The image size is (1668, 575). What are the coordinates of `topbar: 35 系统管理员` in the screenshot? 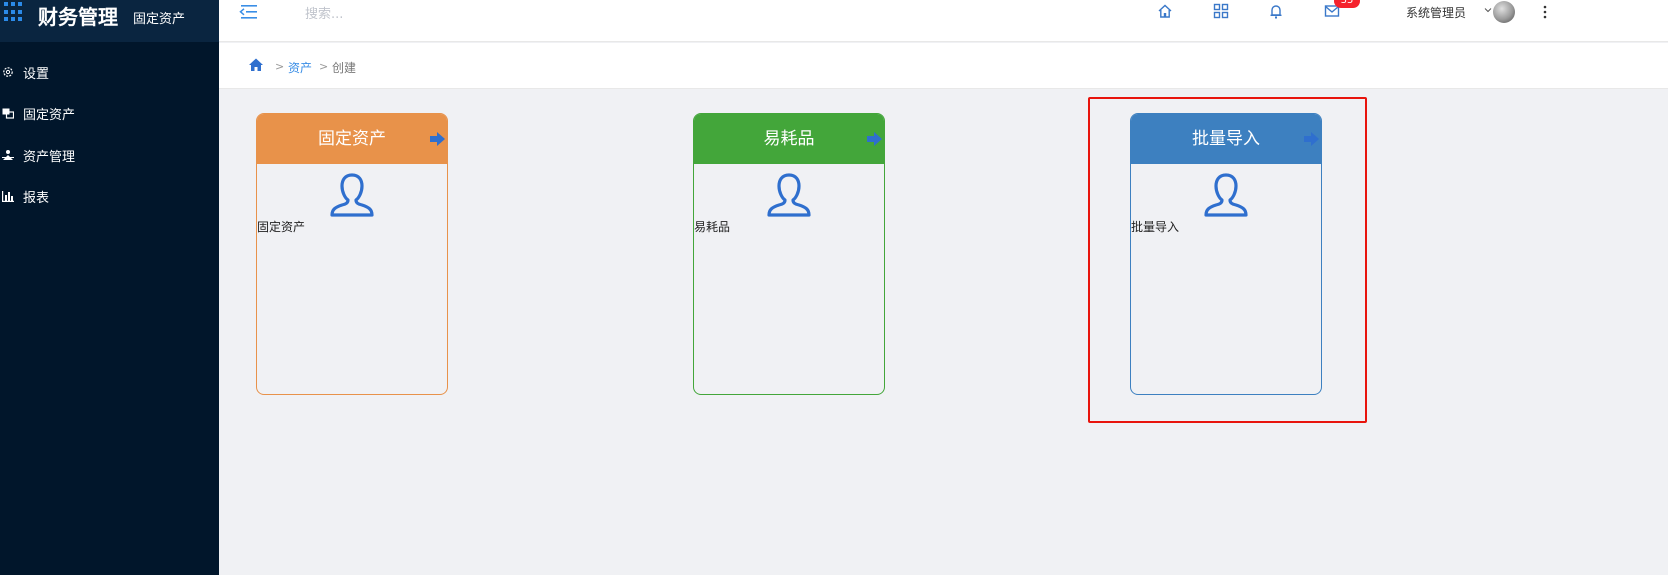 It's located at (943, 21).